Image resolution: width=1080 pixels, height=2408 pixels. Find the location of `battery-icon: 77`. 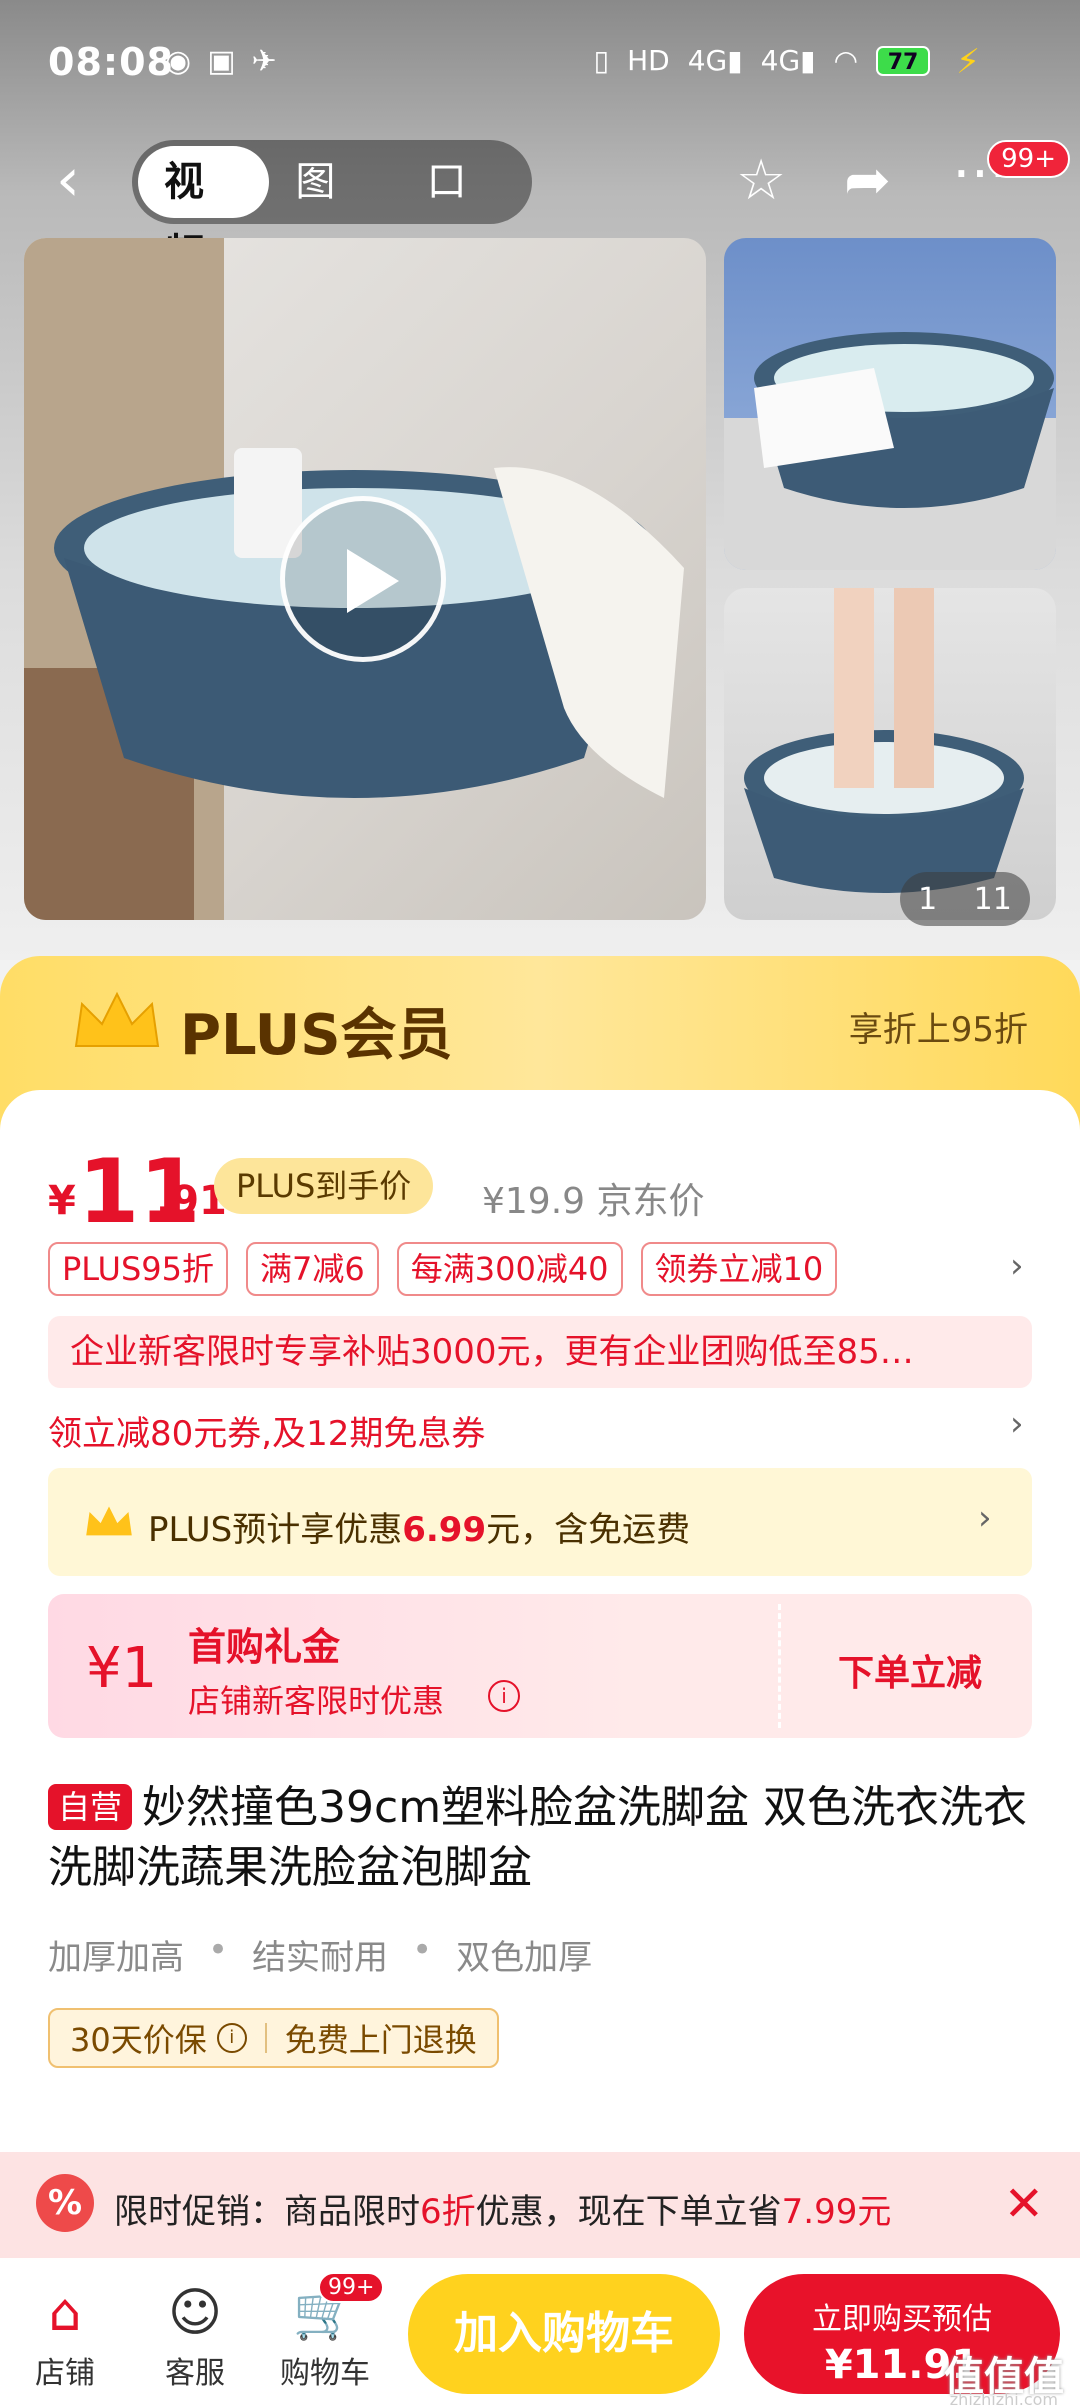

battery-icon: 77 is located at coordinates (903, 60).